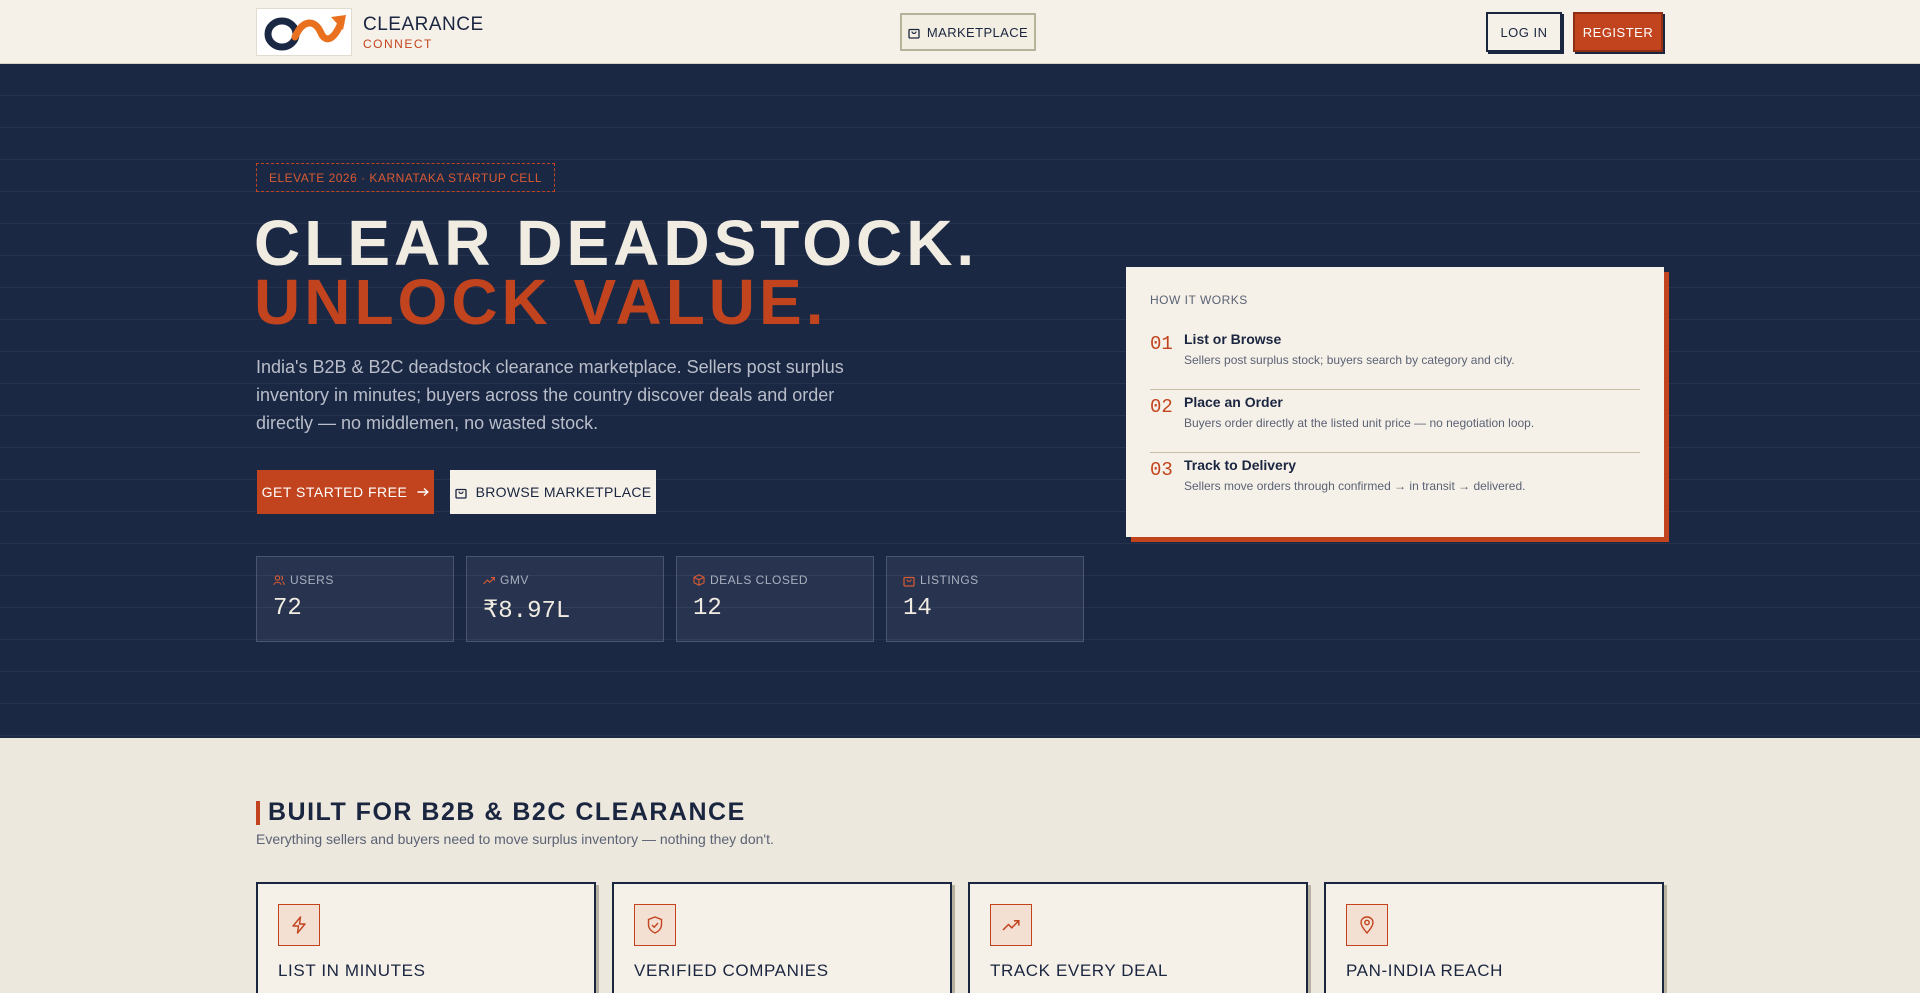 This screenshot has height=993, width=1920. Describe the element at coordinates (299, 925) in the screenshot. I see `lightning-icon` at that location.